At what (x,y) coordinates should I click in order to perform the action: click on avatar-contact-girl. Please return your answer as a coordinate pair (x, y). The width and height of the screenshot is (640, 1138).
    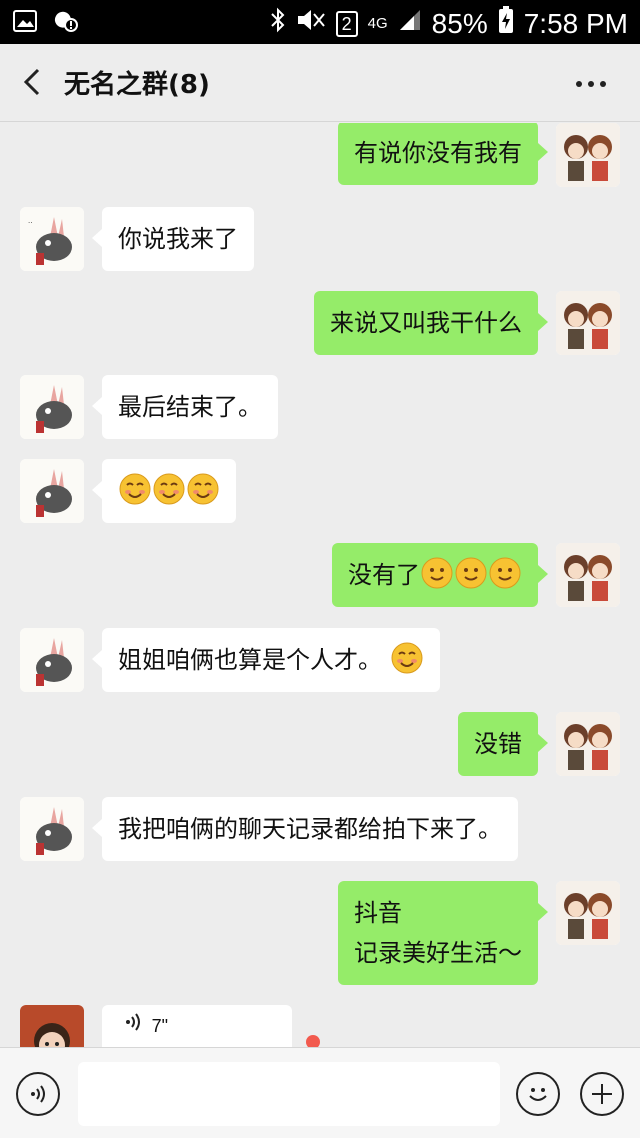
    Looking at the image, I should click on (52, 1026).